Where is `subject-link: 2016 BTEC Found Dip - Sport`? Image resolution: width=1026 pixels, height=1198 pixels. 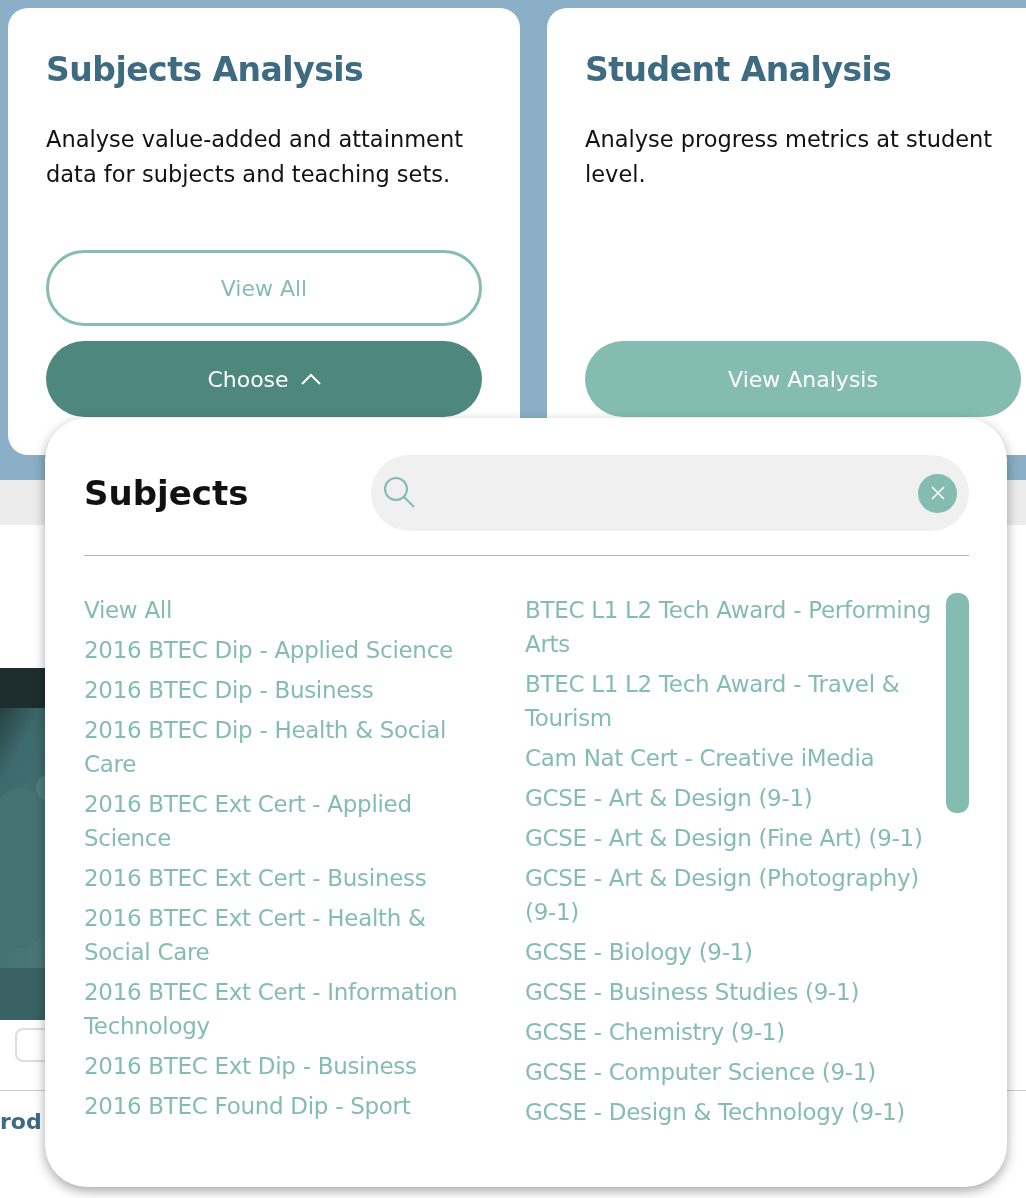 subject-link: 2016 BTEC Found Dip - Sport is located at coordinates (281, 1106).